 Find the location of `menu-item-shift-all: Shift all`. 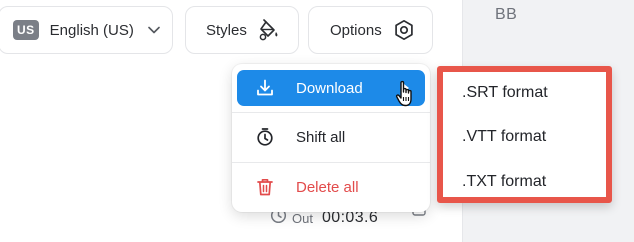

menu-item-shift-all: Shift all is located at coordinates (331, 137).